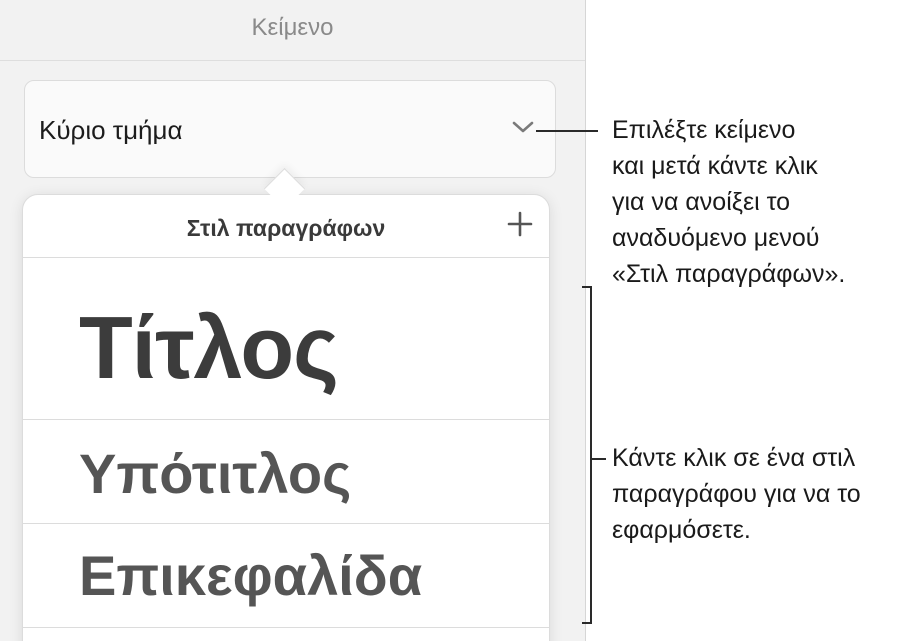  Describe the element at coordinates (292, 27) in the screenshot. I see `panel-title: Κείμενο` at that location.